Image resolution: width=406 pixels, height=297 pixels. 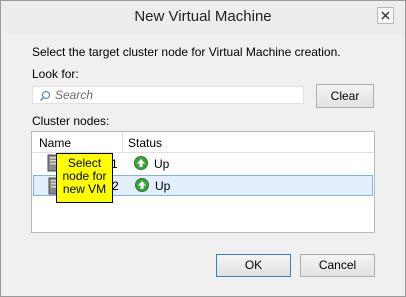 What do you see at coordinates (145, 143) in the screenshot?
I see `column-header-status: Status` at bounding box center [145, 143].